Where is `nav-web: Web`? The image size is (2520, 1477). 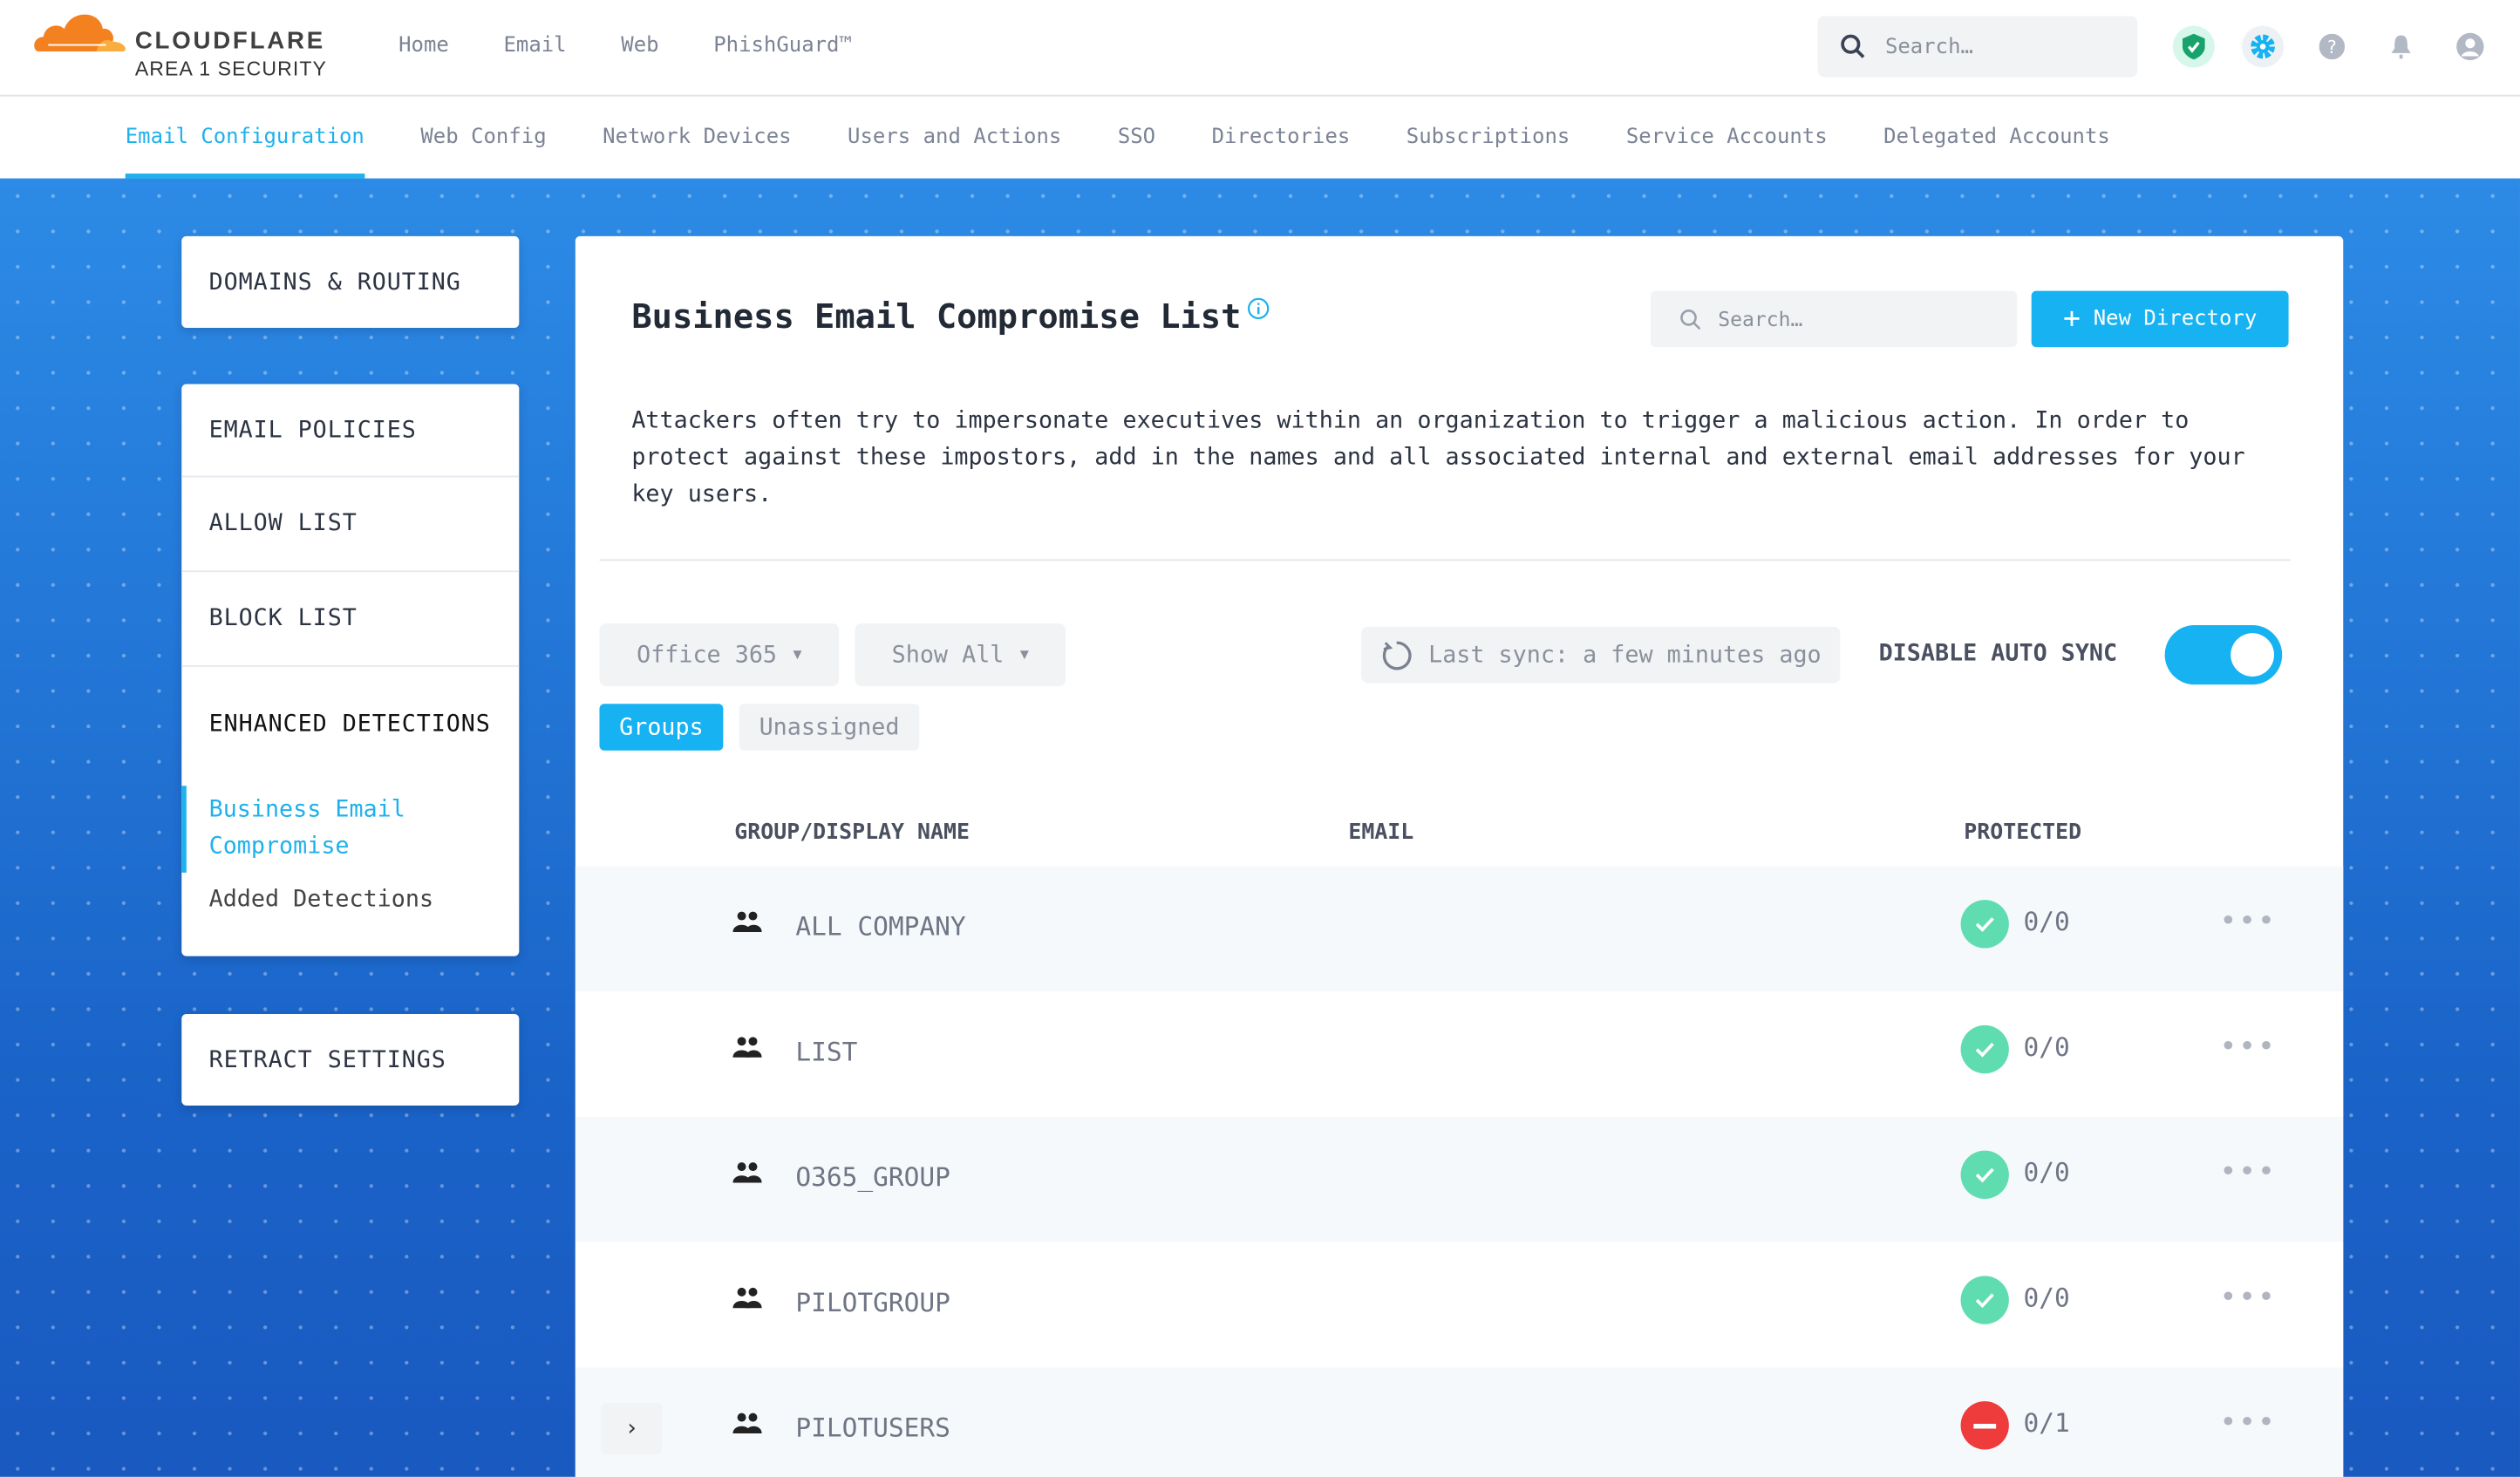 nav-web: Web is located at coordinates (639, 46).